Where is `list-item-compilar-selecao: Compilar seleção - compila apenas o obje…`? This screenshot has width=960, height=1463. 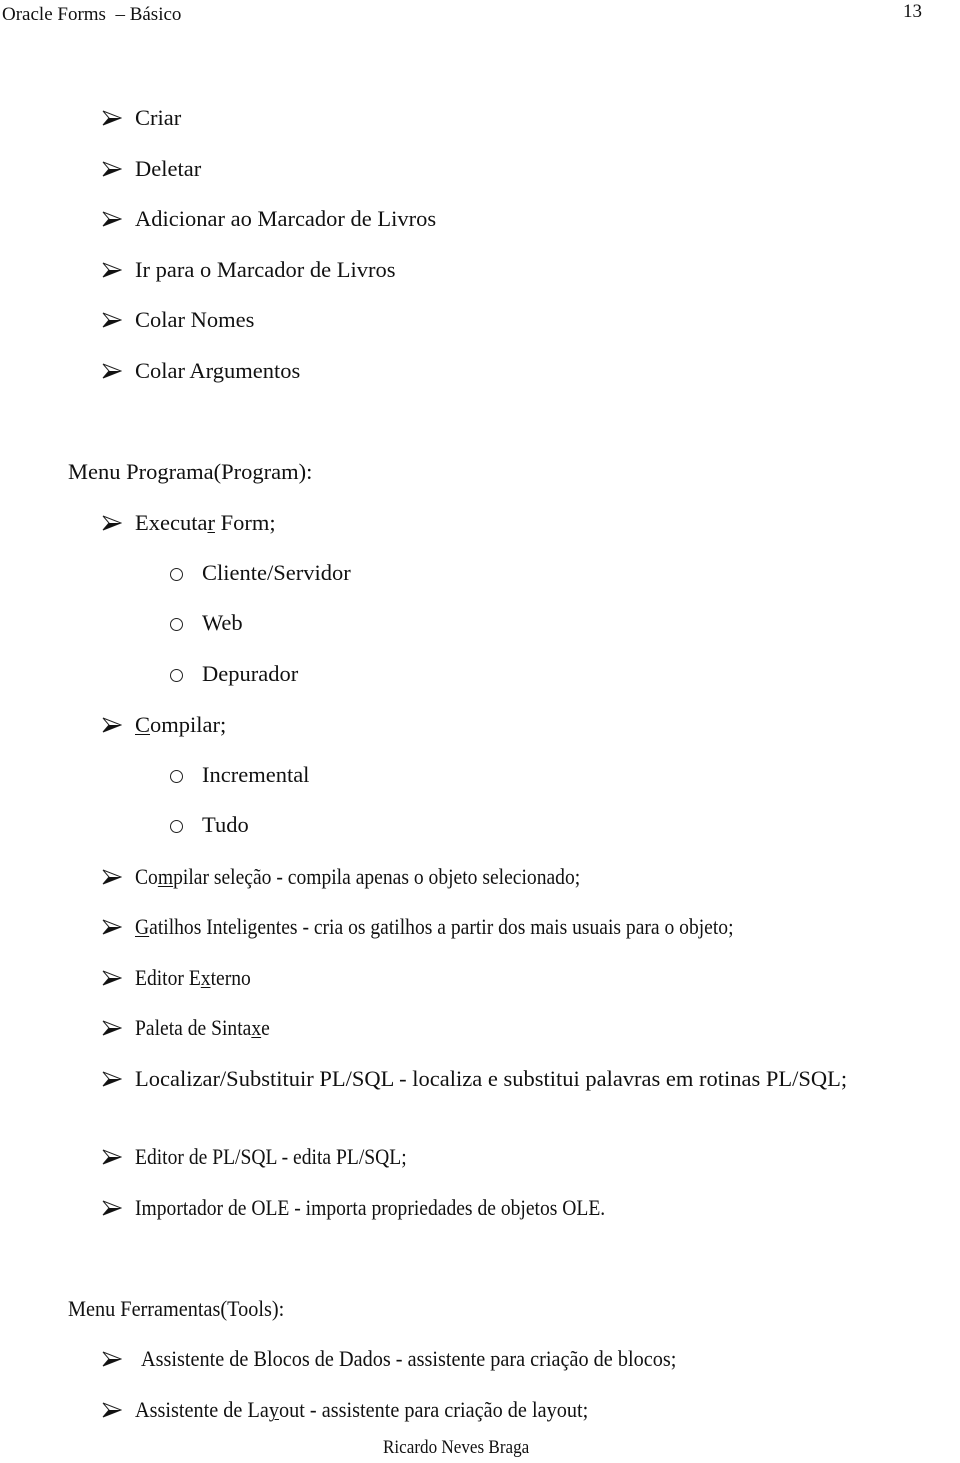
list-item-compilar-selecao: Compilar seleção - compila apenas o obje… is located at coordinates (358, 876).